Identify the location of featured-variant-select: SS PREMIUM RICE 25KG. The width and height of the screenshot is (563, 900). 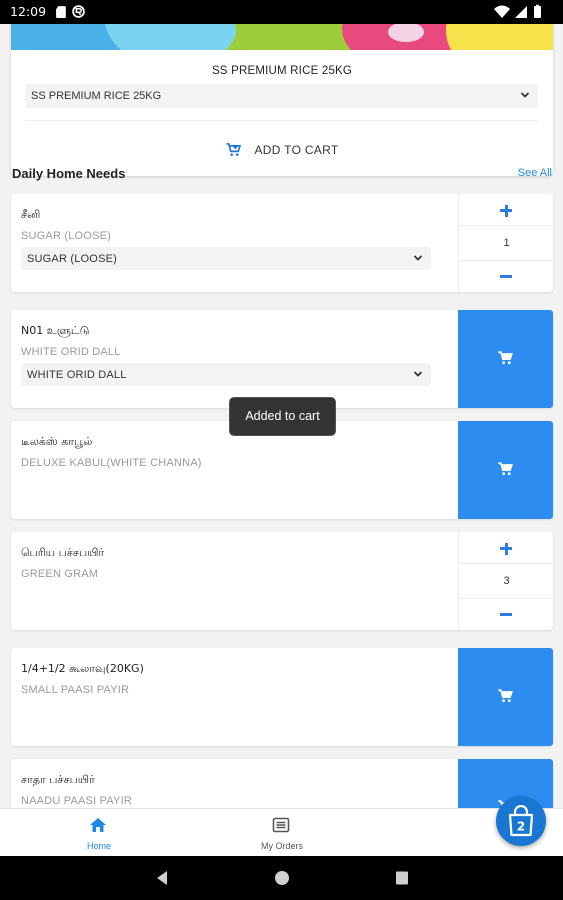
(281, 96).